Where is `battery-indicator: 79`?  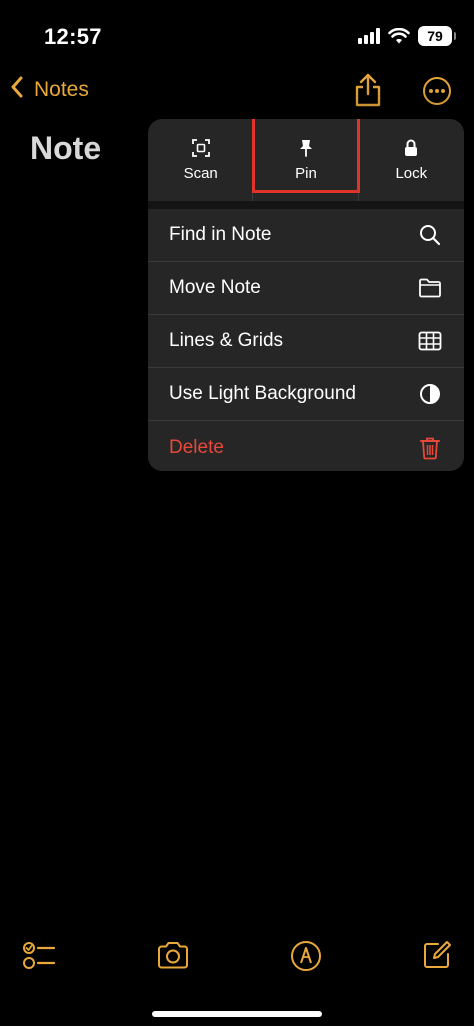 battery-indicator: 79 is located at coordinates (437, 36).